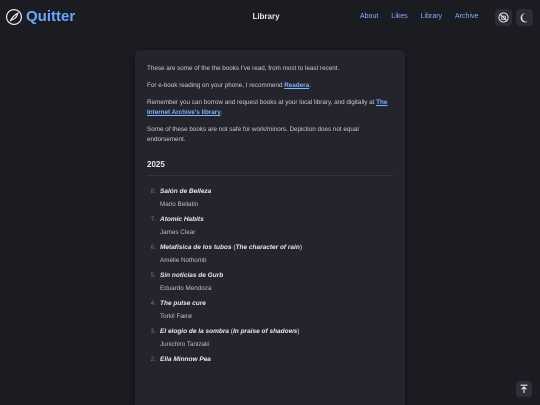 This screenshot has height=405, width=540. I want to click on nav-link-archive: Archive, so click(466, 16).